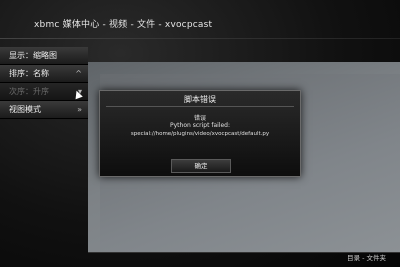 The height and width of the screenshot is (267, 400). I want to click on sidebar-item-label: 排序：名称, so click(29, 73).